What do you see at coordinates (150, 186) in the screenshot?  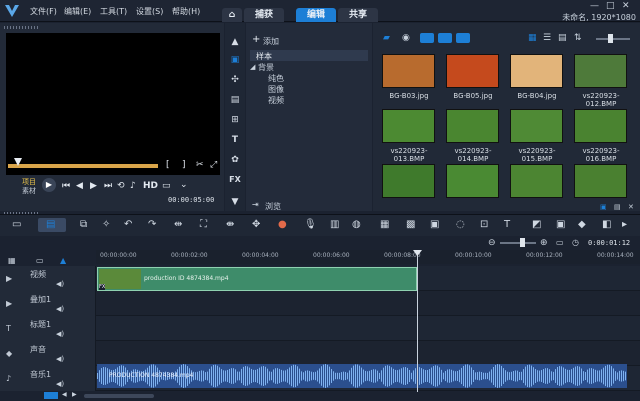 I see `hd-toggle: HD` at bounding box center [150, 186].